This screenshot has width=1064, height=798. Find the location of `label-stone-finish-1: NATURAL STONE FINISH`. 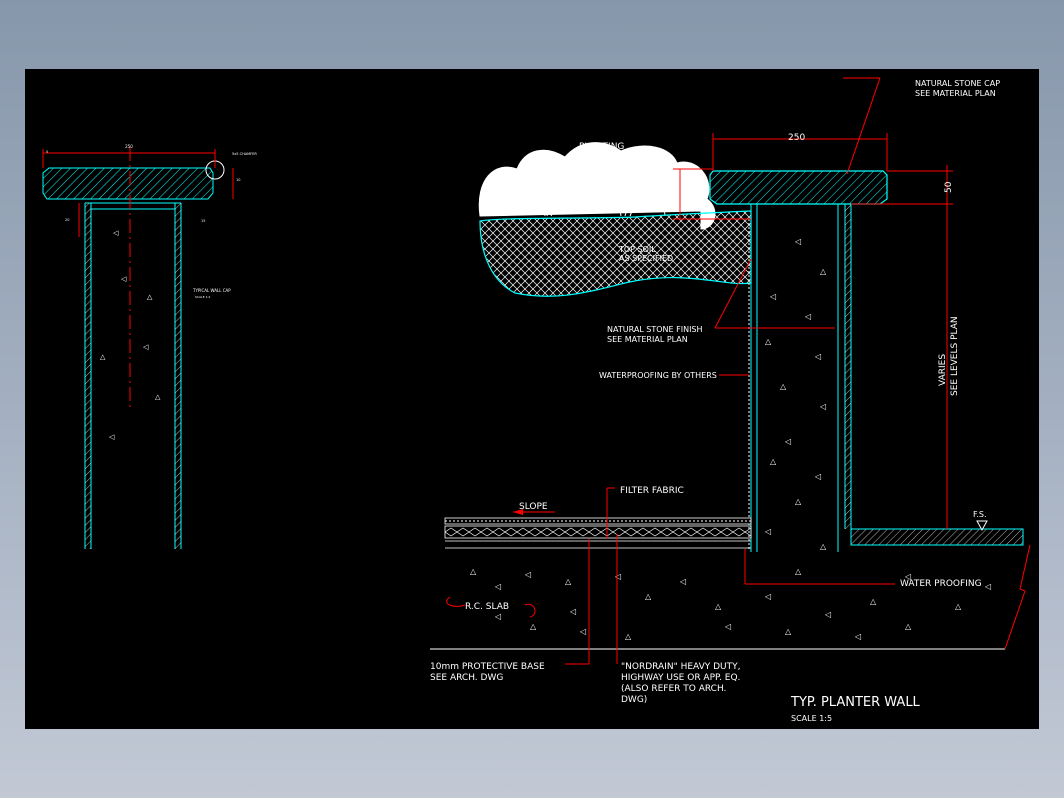

label-stone-finish-1: NATURAL STONE FINISH is located at coordinates (655, 329).